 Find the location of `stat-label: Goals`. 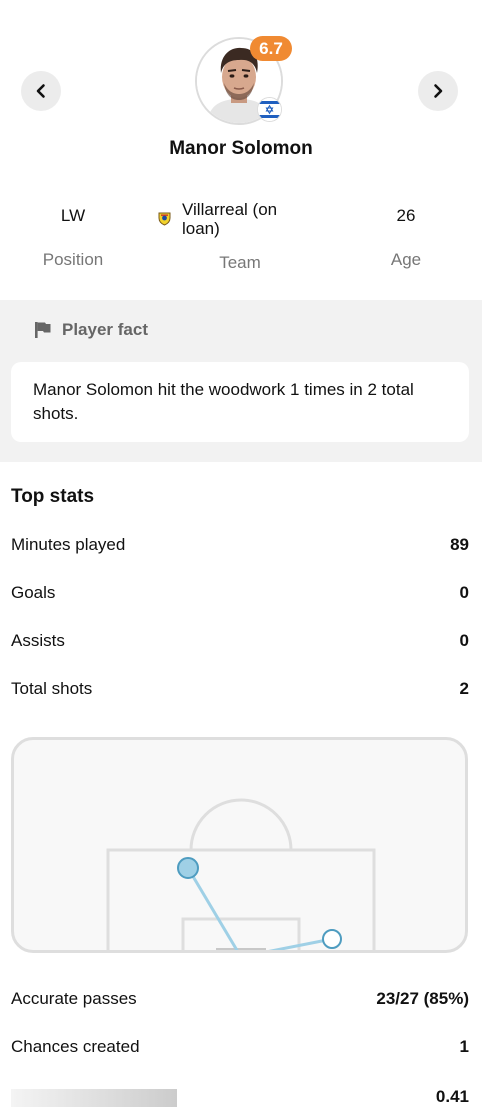

stat-label: Goals is located at coordinates (33, 592).